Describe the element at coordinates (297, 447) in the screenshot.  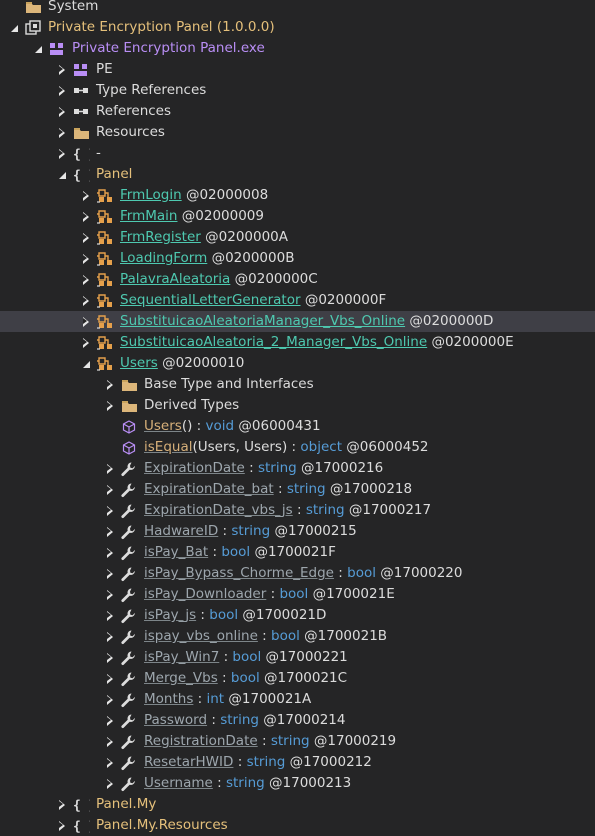
I see `tree-node-method: isEqual(Users, Users) : object @06000452` at that location.